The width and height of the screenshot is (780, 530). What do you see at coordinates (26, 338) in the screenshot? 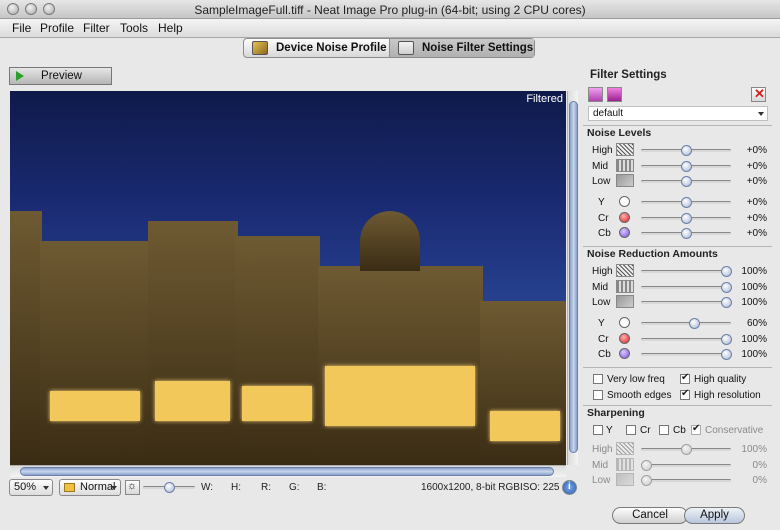
I see `building-left` at bounding box center [26, 338].